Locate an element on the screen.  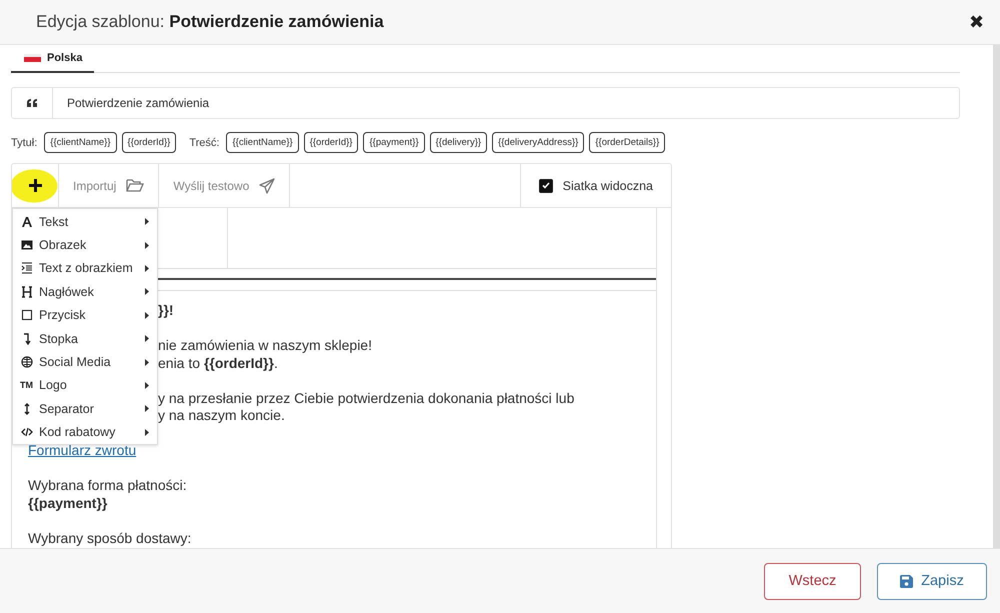
menu-item: Przycisk is located at coordinates (85, 315).